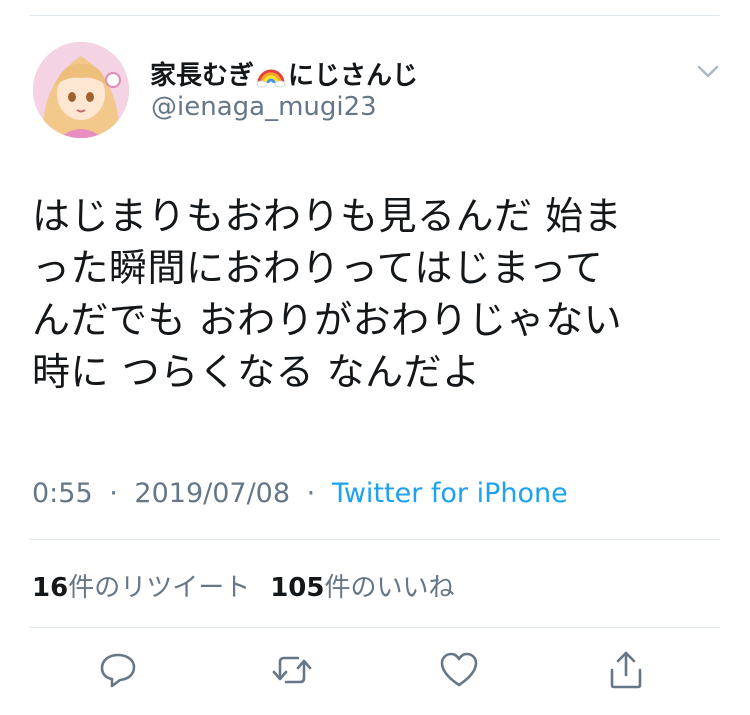 Image resolution: width=750 pixels, height=715 pixels. I want to click on tweet-menu-button, so click(708, 72).